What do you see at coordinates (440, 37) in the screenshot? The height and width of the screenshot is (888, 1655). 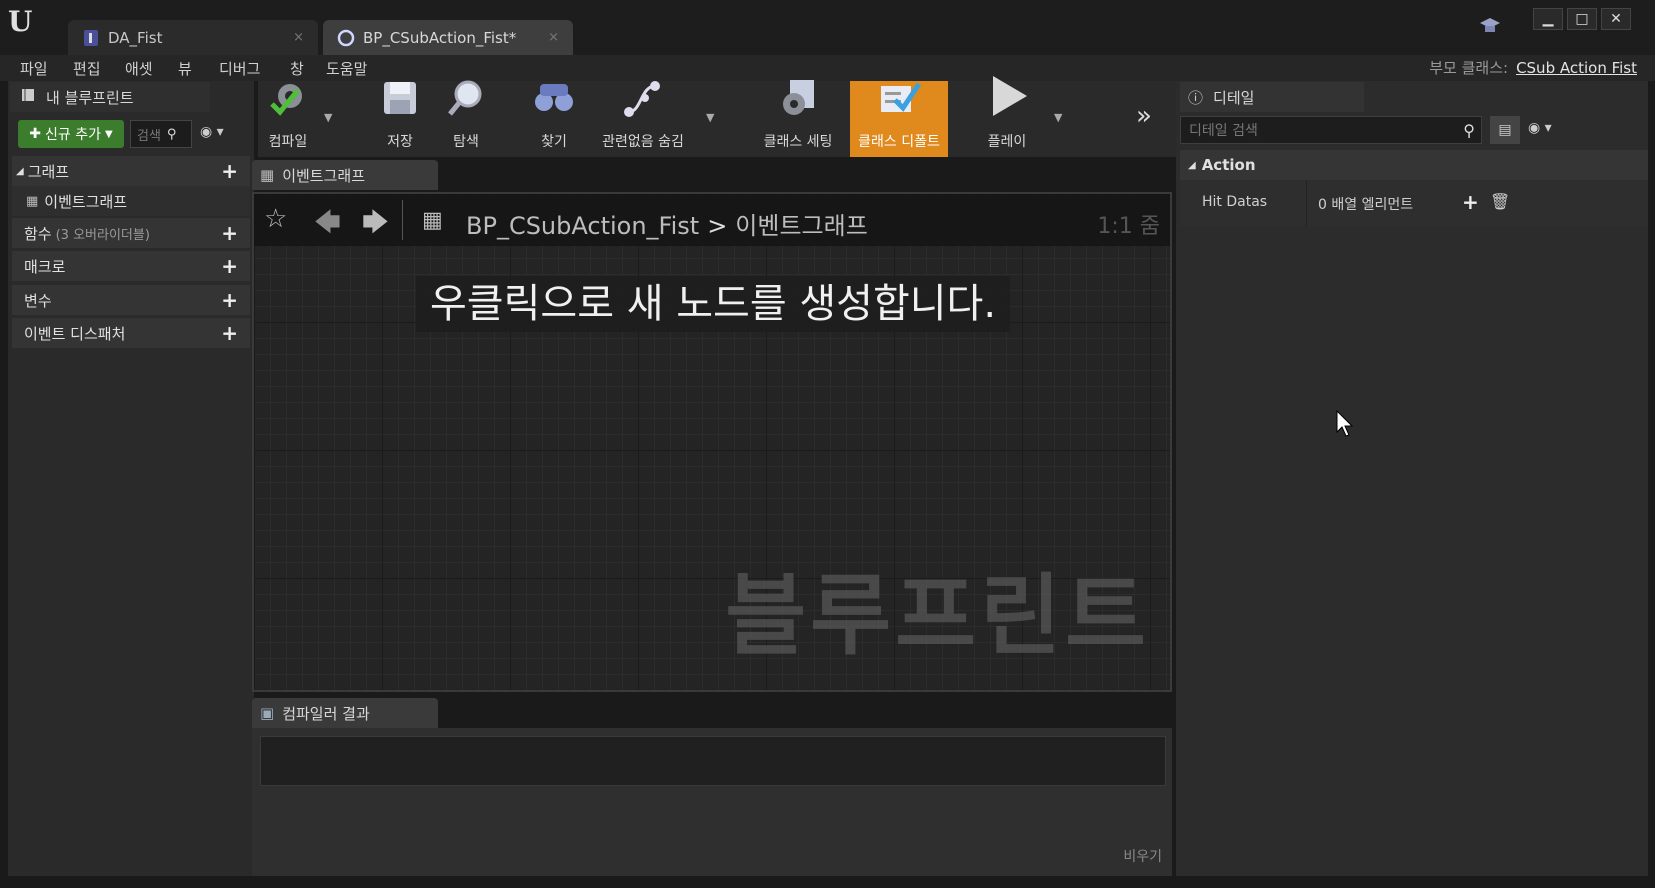 I see `tab-label: BP_CSubAction_Fist*` at bounding box center [440, 37].